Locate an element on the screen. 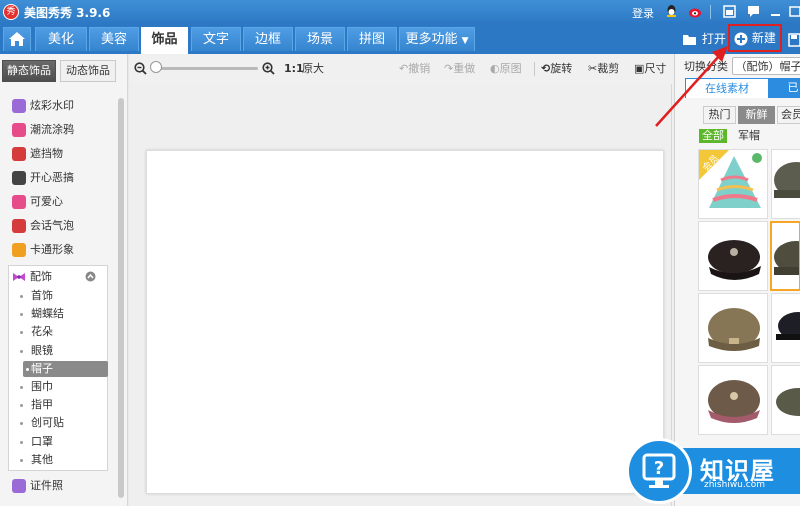 The image size is (800, 506). sidebar-subitem: 帽子 is located at coordinates (65, 368).